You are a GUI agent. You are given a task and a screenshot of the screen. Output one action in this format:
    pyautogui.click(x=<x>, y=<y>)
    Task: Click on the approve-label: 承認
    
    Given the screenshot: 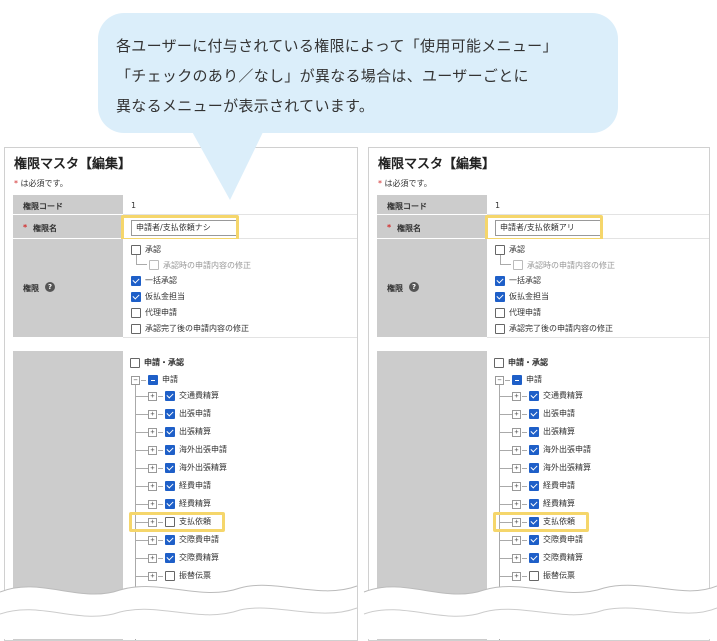 What is the action you would take?
    pyautogui.click(x=517, y=249)
    